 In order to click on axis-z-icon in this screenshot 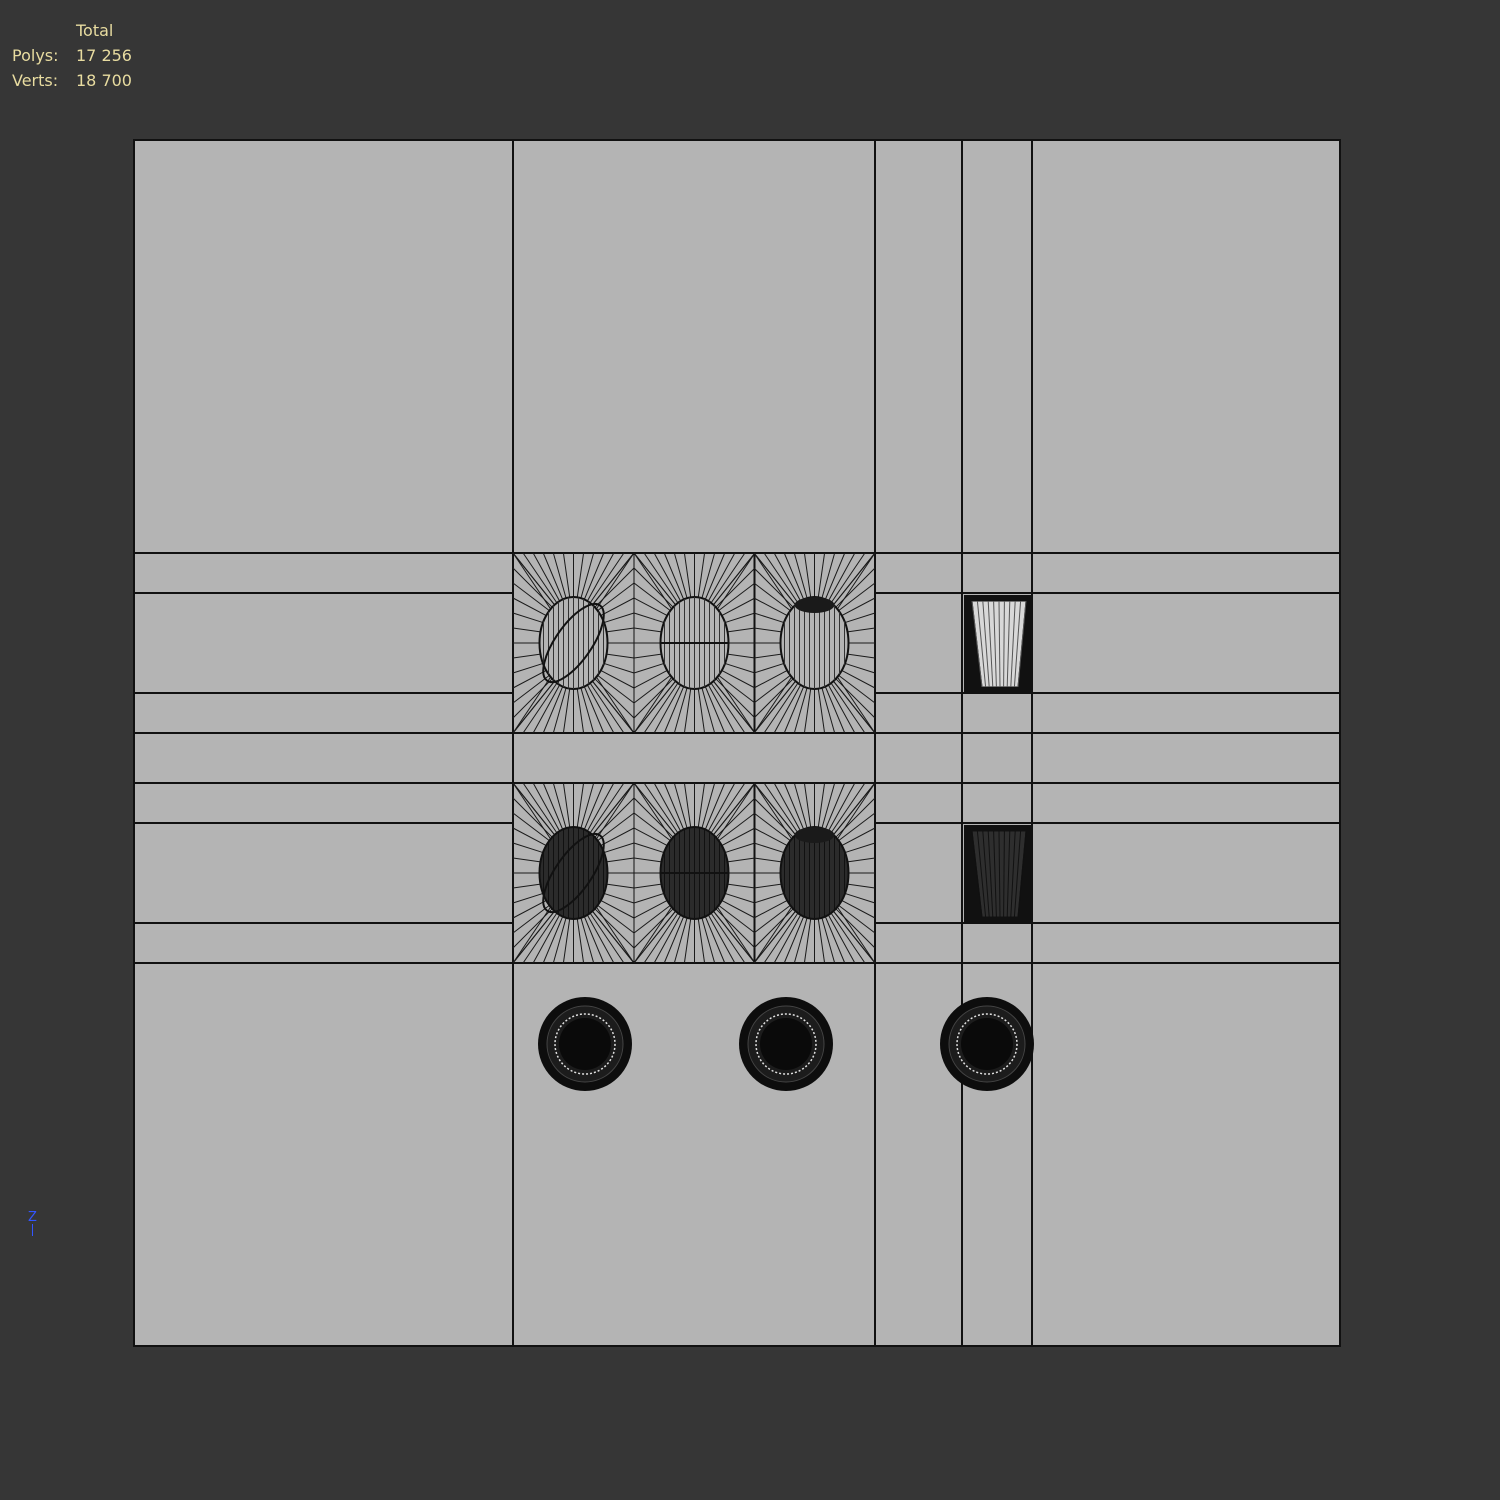, I will do `click(32, 1230)`.